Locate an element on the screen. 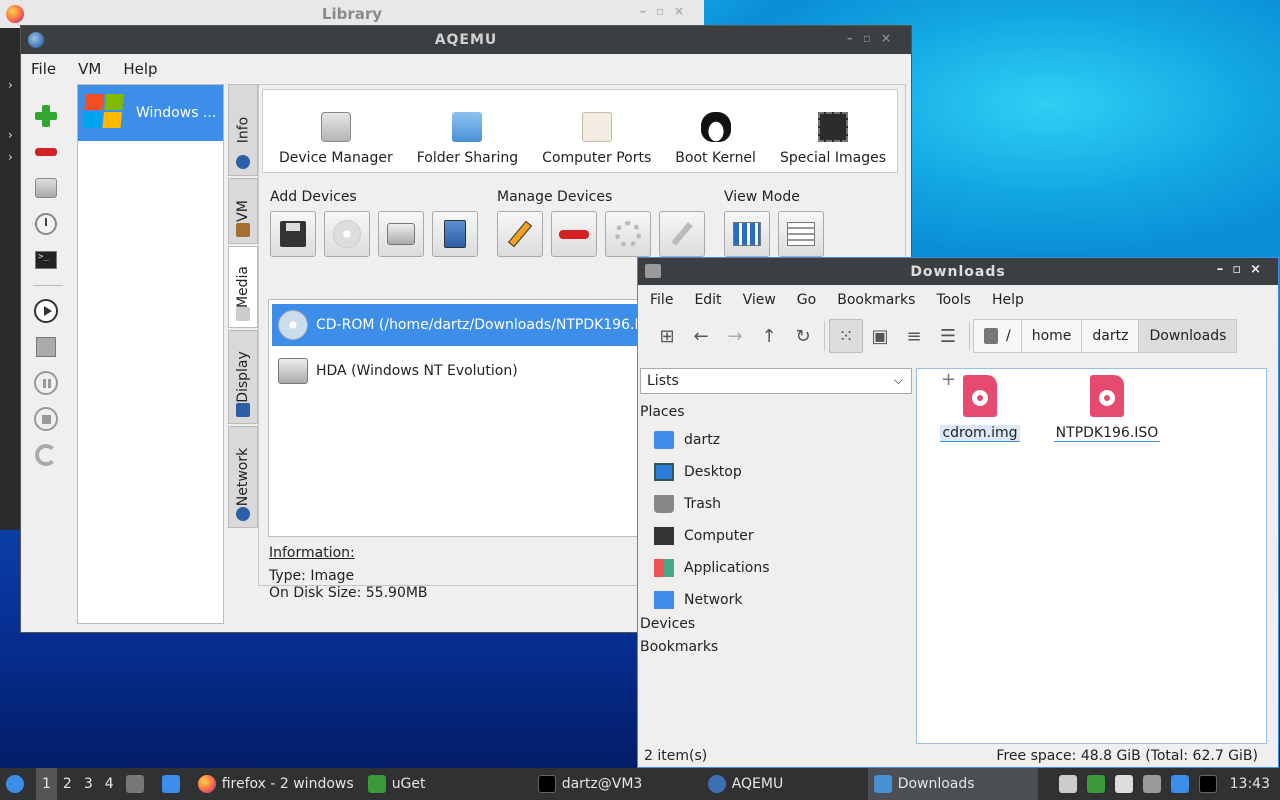  menu-go: Go is located at coordinates (806, 300).